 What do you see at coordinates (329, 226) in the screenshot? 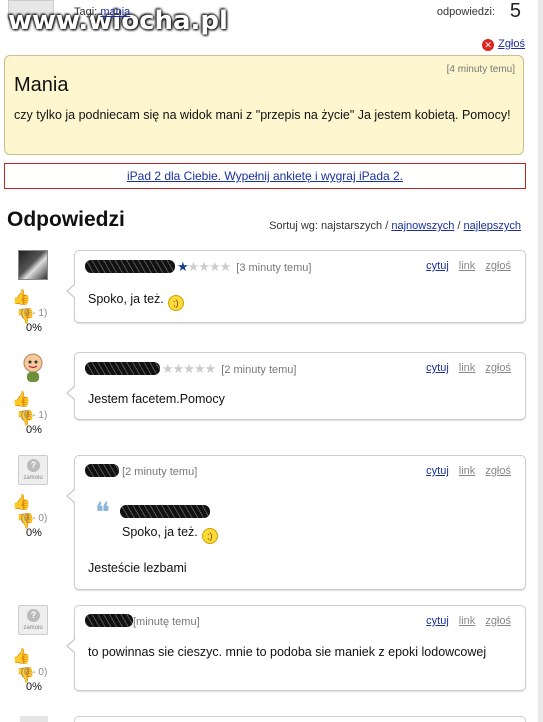
I see `sort-label: Sortuj wg: najstarszych /` at bounding box center [329, 226].